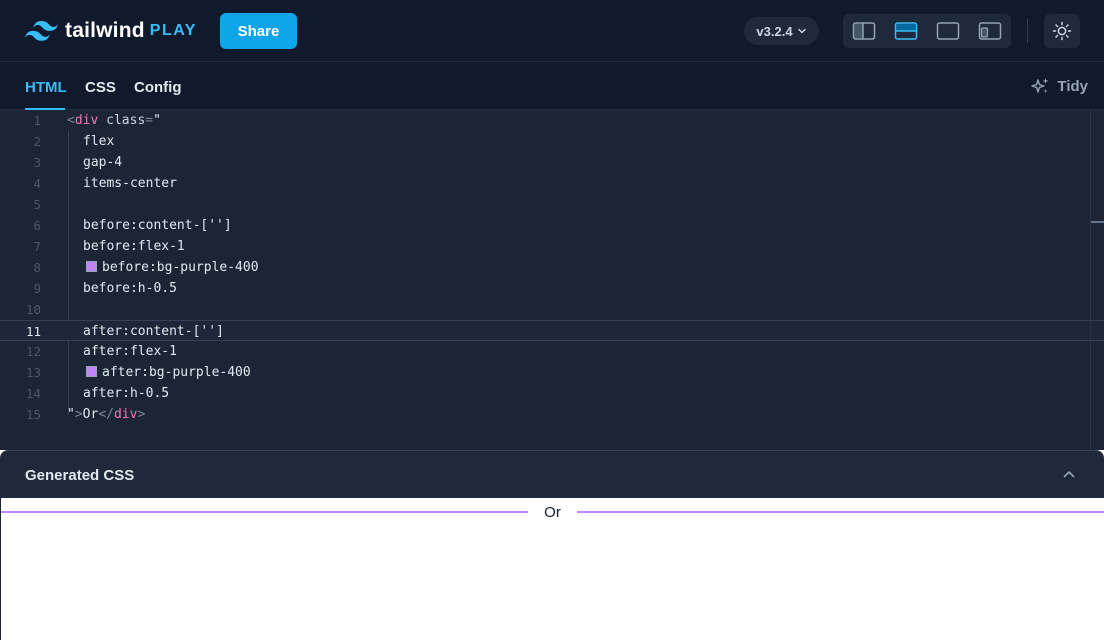 The height and width of the screenshot is (640, 1104). I want to click on line-number: 1, so click(37, 120).